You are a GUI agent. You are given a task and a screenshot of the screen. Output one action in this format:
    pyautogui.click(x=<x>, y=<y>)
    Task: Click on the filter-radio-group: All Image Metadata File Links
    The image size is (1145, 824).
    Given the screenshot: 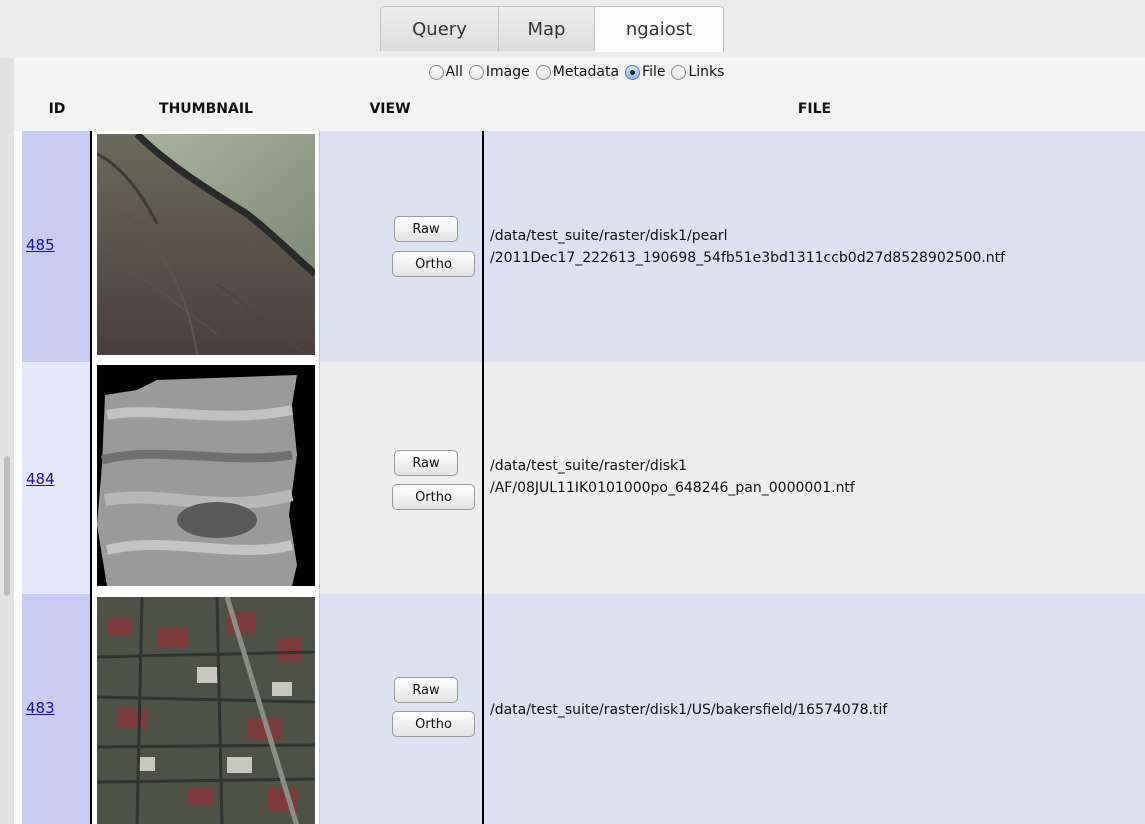 What is the action you would take?
    pyautogui.click(x=579, y=72)
    